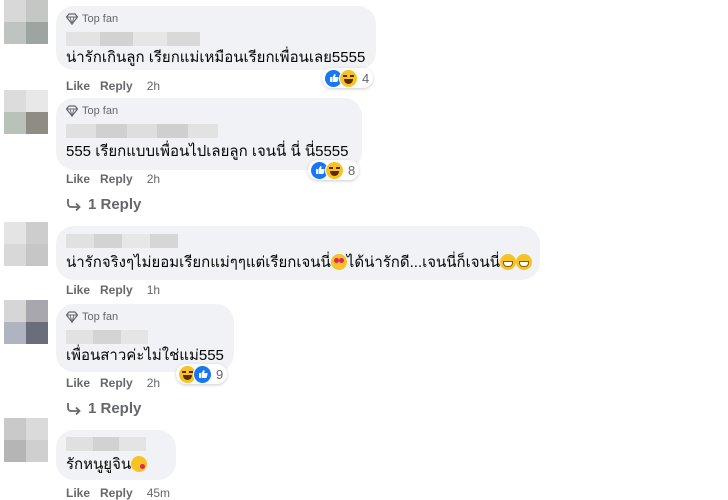 This screenshot has height=500, width=728. I want to click on reaction-count: 4, so click(366, 78).